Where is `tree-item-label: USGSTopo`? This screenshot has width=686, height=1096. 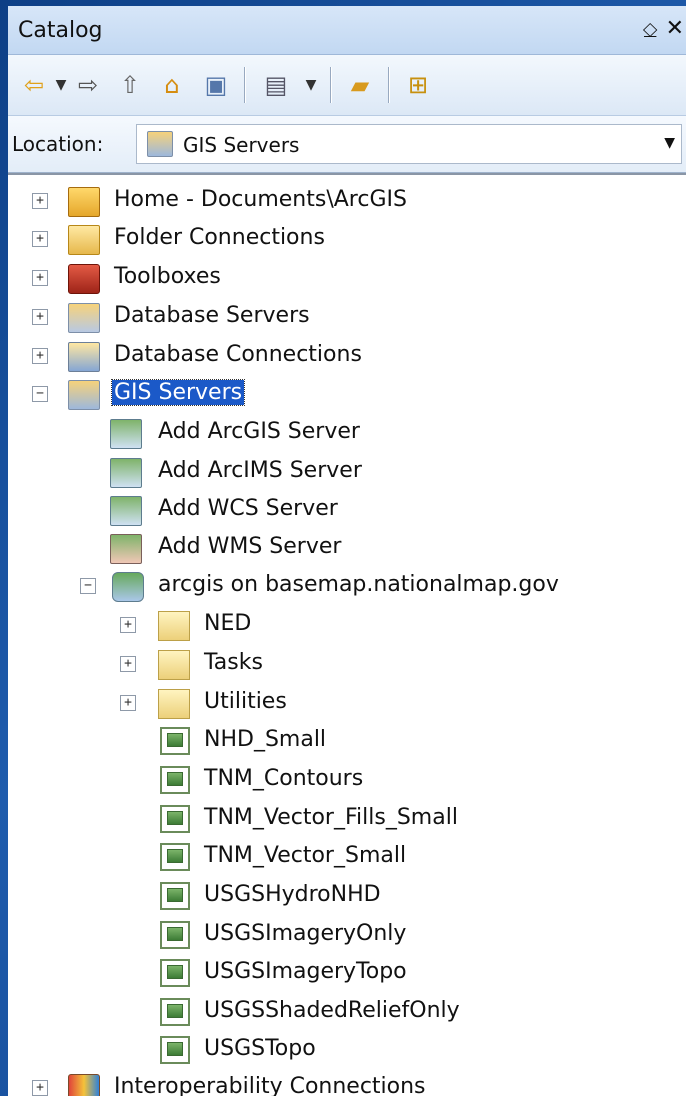 tree-item-label: USGSTopo is located at coordinates (260, 1048).